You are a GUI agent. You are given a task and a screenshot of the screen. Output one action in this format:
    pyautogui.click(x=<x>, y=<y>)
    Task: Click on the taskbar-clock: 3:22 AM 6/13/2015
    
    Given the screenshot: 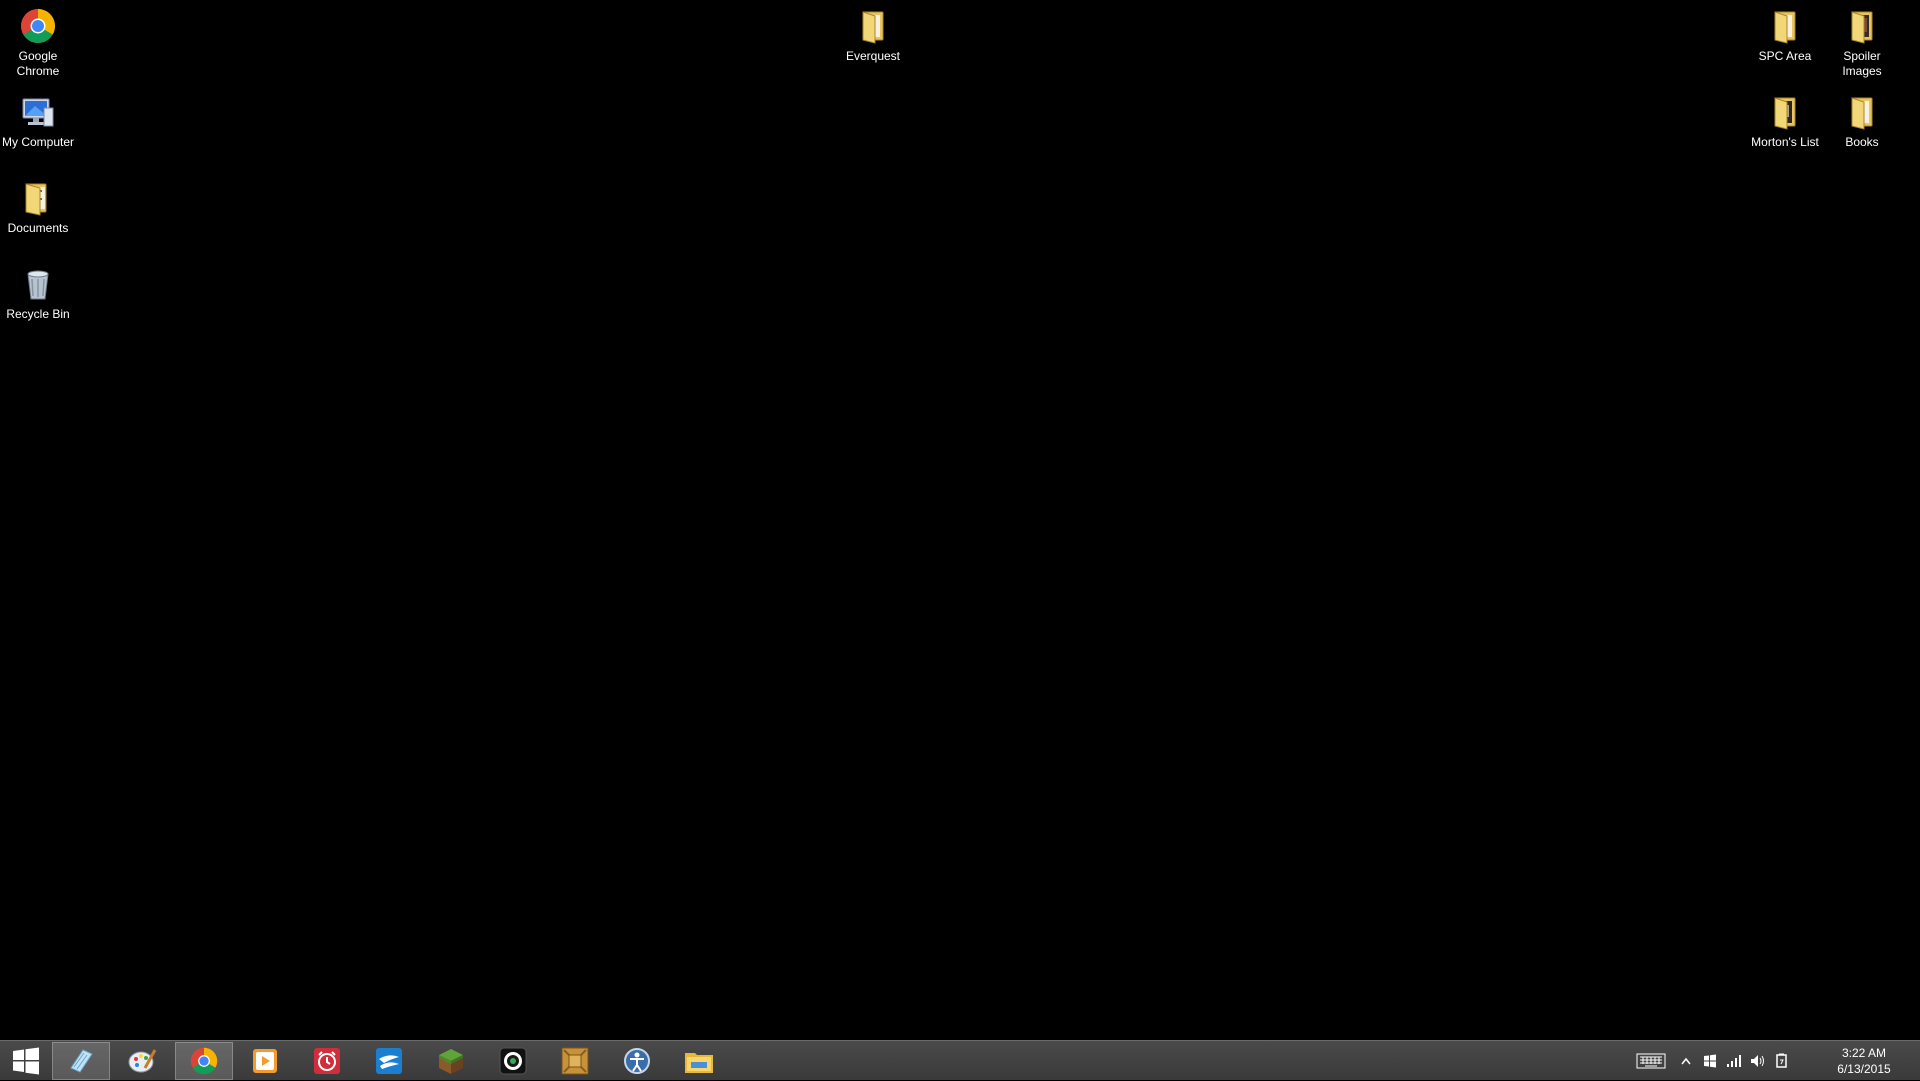 What is the action you would take?
    pyautogui.click(x=1864, y=1061)
    